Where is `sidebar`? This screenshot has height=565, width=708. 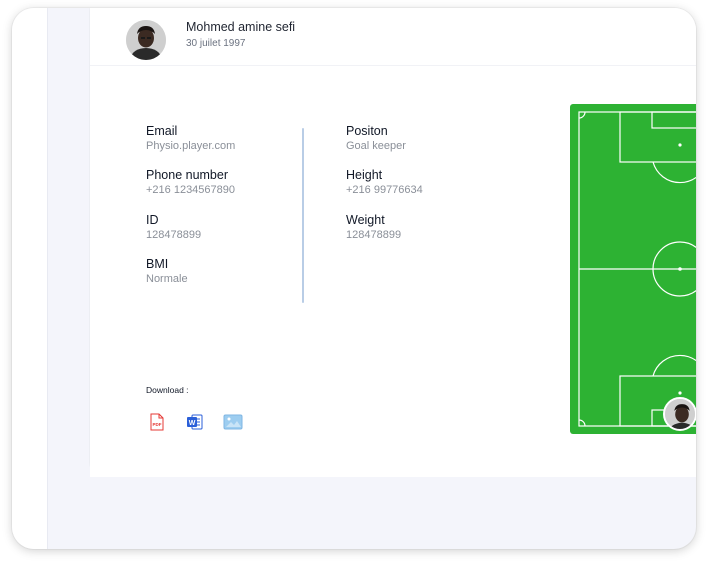 sidebar is located at coordinates (30, 278).